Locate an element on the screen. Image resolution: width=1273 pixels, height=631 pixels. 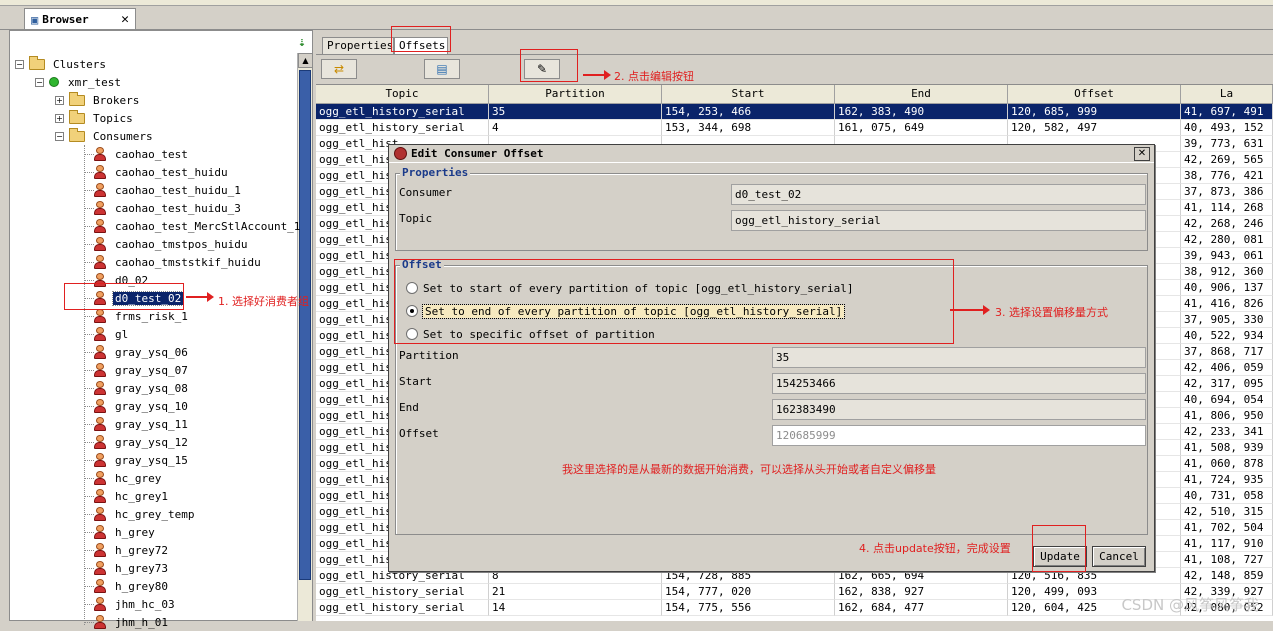
tree-node-consumer: h_grey is located at coordinates (125, 532).